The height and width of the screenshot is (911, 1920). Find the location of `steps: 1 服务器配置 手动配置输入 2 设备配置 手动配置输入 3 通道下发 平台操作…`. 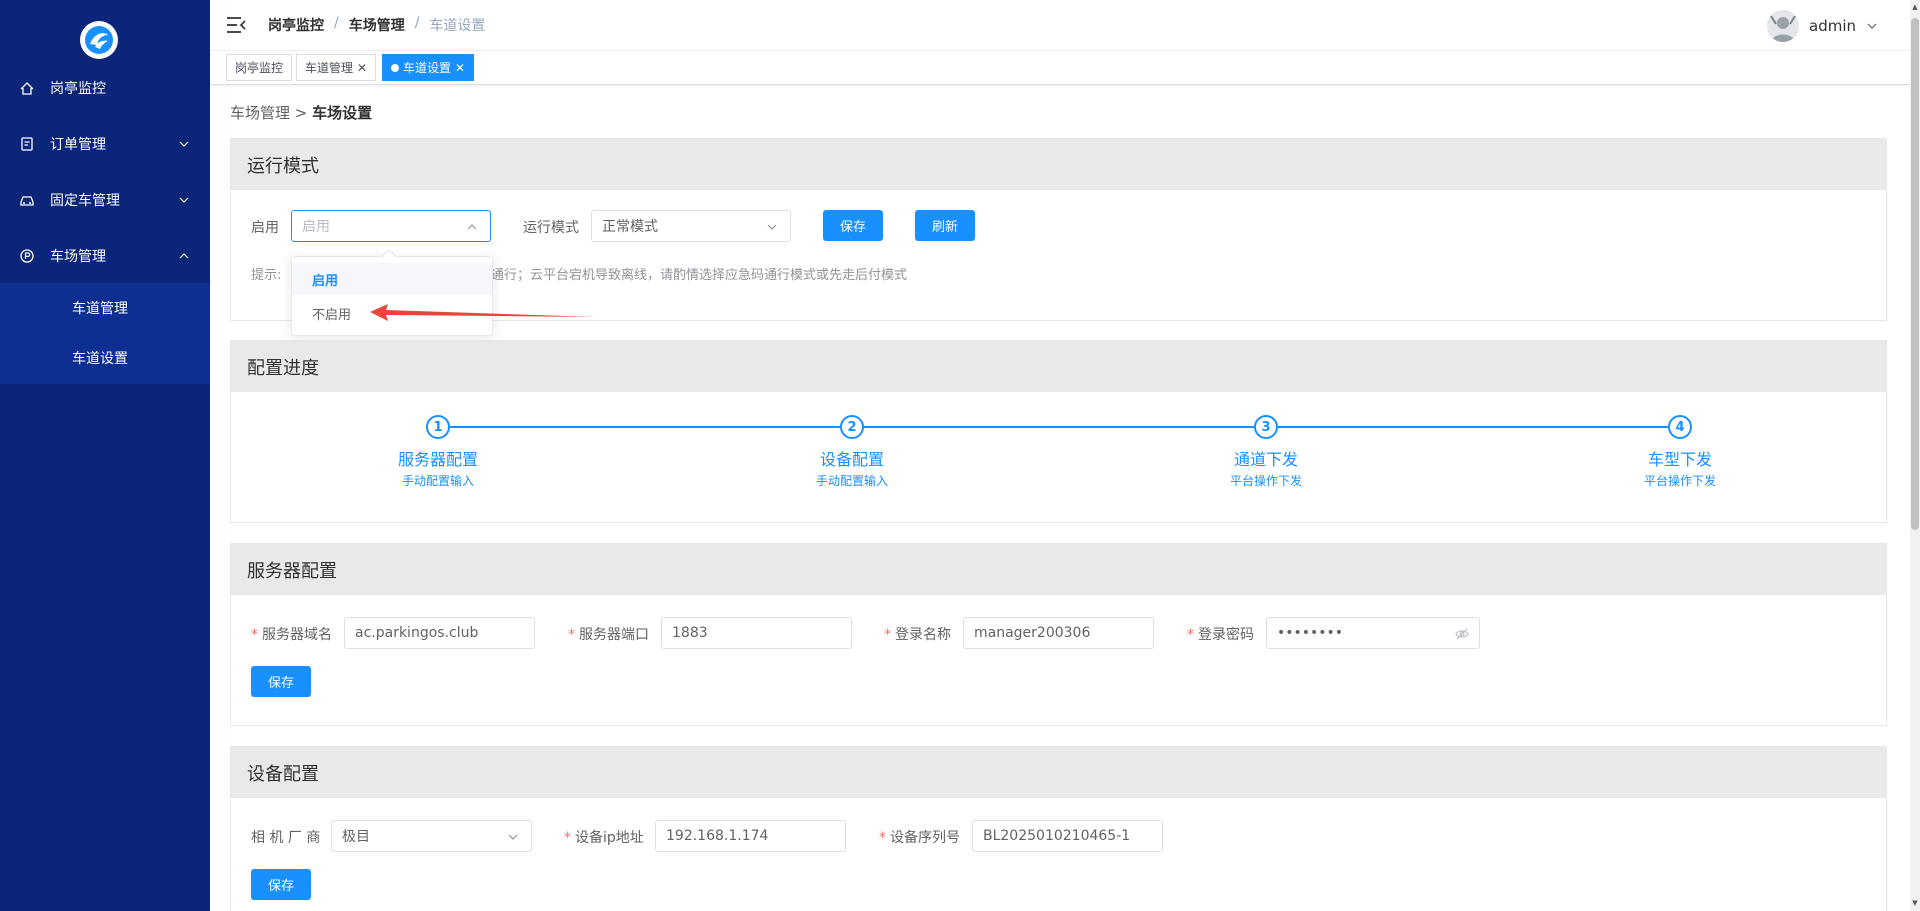

steps: 1 服务器配置 手动配置输入 2 设备配置 手动配置输入 3 通道下发 平台操作… is located at coordinates (1058, 454).